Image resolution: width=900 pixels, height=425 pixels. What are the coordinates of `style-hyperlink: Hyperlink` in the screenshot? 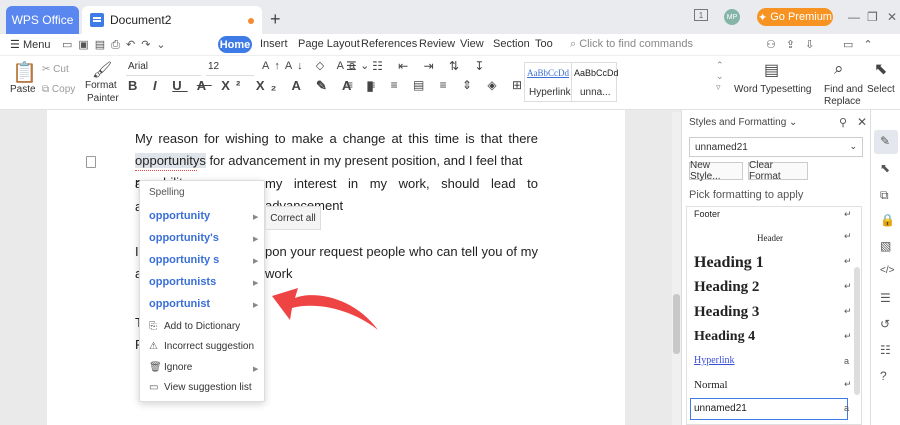 It's located at (714, 360).